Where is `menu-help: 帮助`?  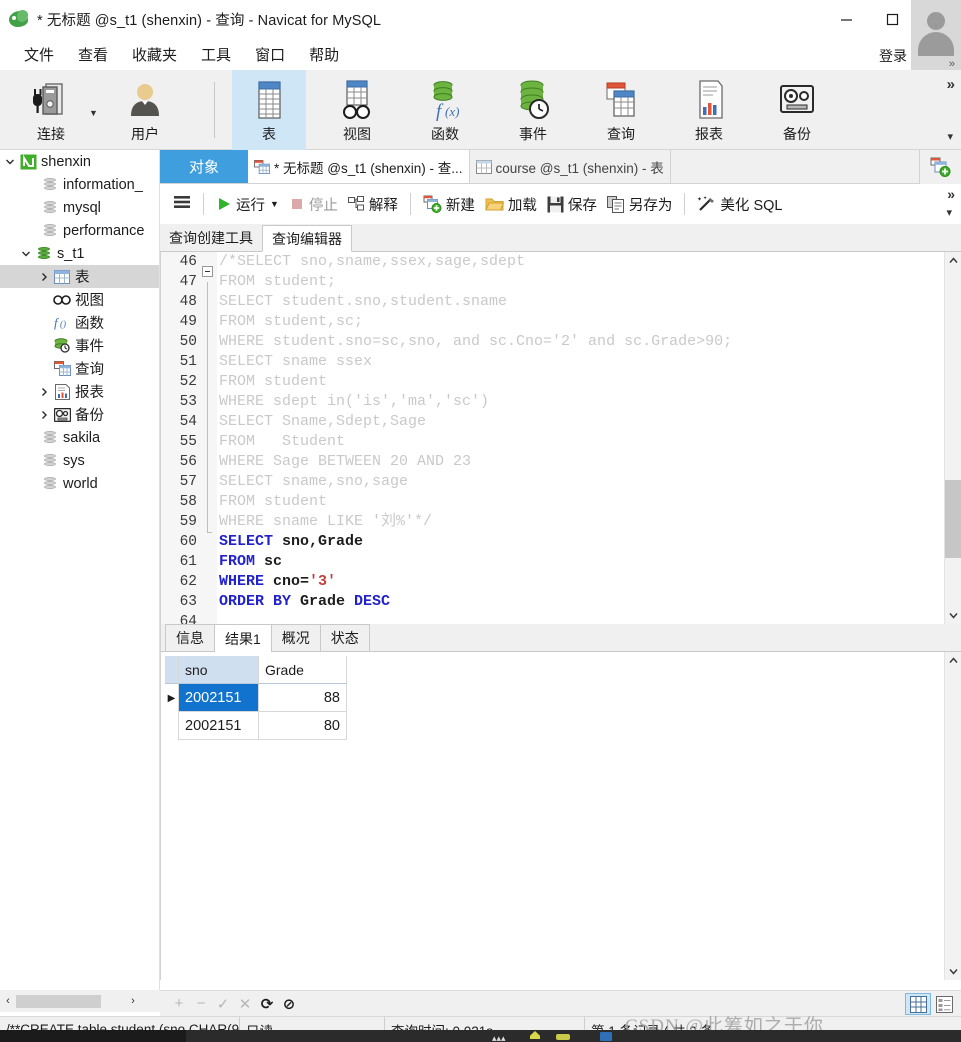 menu-help: 帮助 is located at coordinates (324, 54).